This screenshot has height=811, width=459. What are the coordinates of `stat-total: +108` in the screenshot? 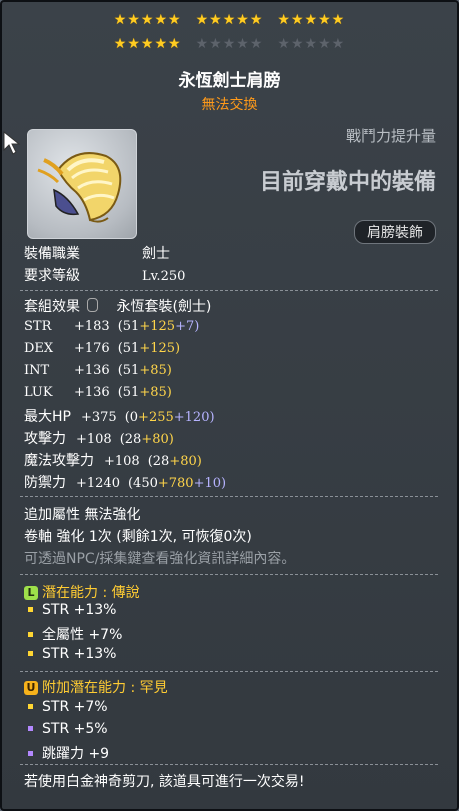 It's located at (94, 439).